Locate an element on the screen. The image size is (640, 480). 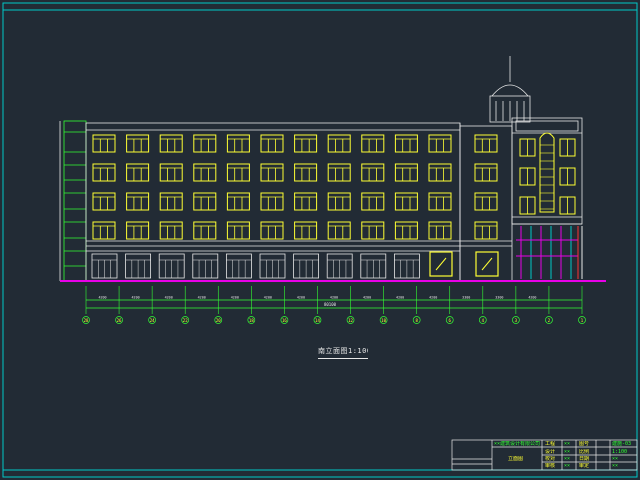
title-block-value-4: 1:100 is located at coordinates (620, 452).